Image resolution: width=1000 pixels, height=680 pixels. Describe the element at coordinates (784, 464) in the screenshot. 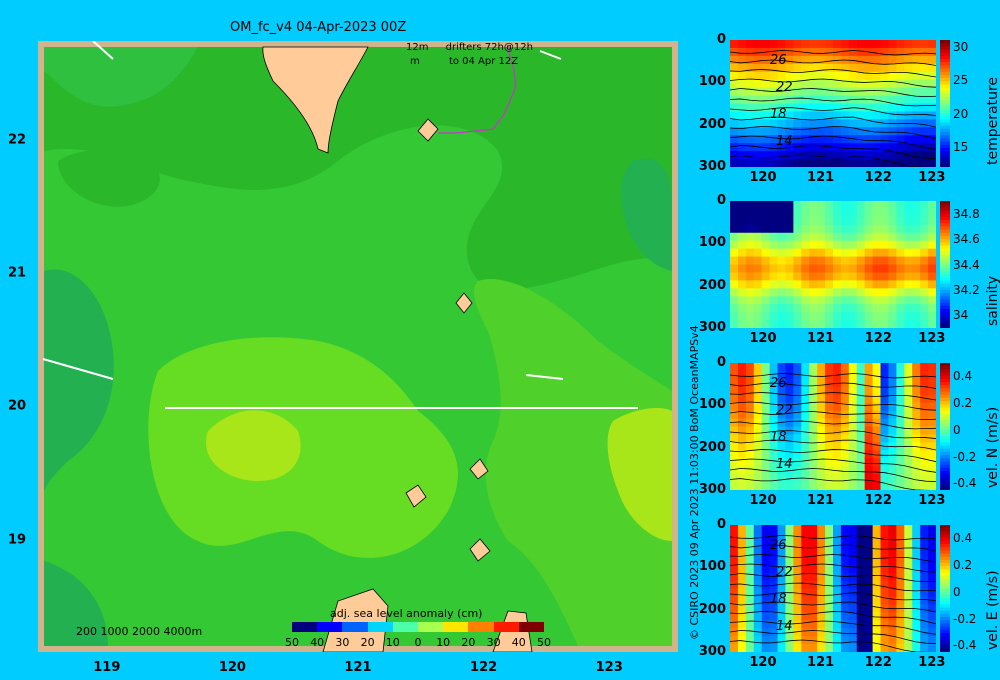

I see `contour-label: 14` at that location.